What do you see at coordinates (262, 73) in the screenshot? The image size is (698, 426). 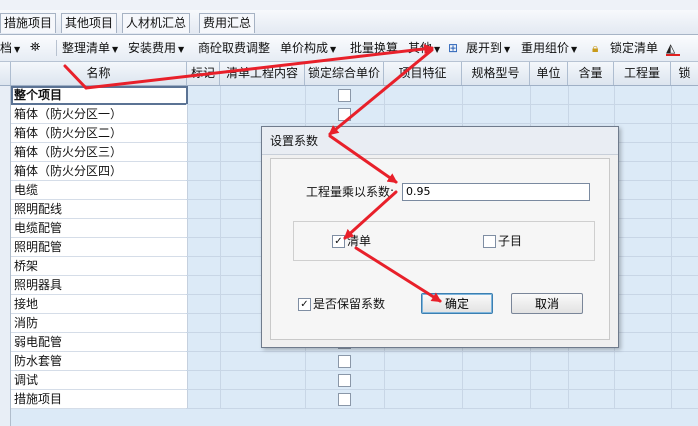 I see `header-work-content: 清单工程内容` at bounding box center [262, 73].